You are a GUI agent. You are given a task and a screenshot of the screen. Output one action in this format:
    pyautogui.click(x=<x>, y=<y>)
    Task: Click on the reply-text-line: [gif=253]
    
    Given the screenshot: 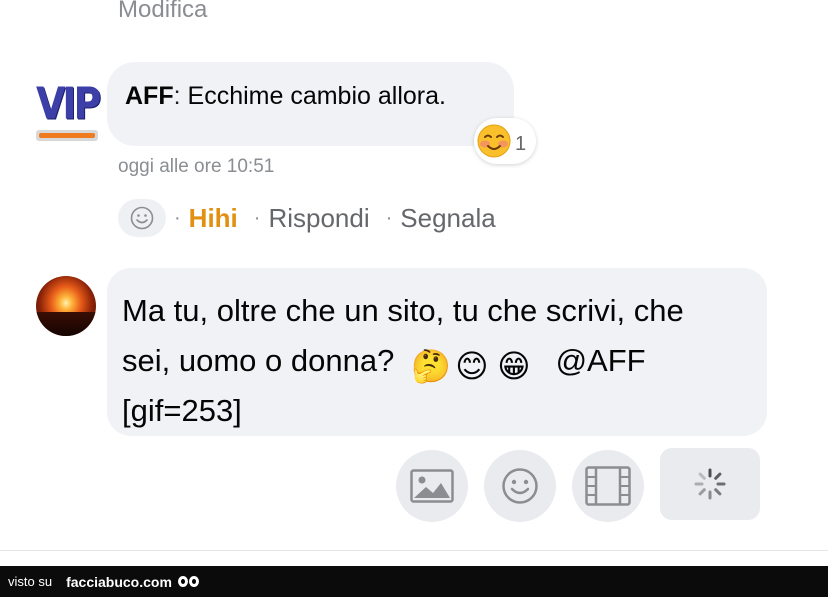 What is the action you would take?
    pyautogui.click(x=182, y=410)
    